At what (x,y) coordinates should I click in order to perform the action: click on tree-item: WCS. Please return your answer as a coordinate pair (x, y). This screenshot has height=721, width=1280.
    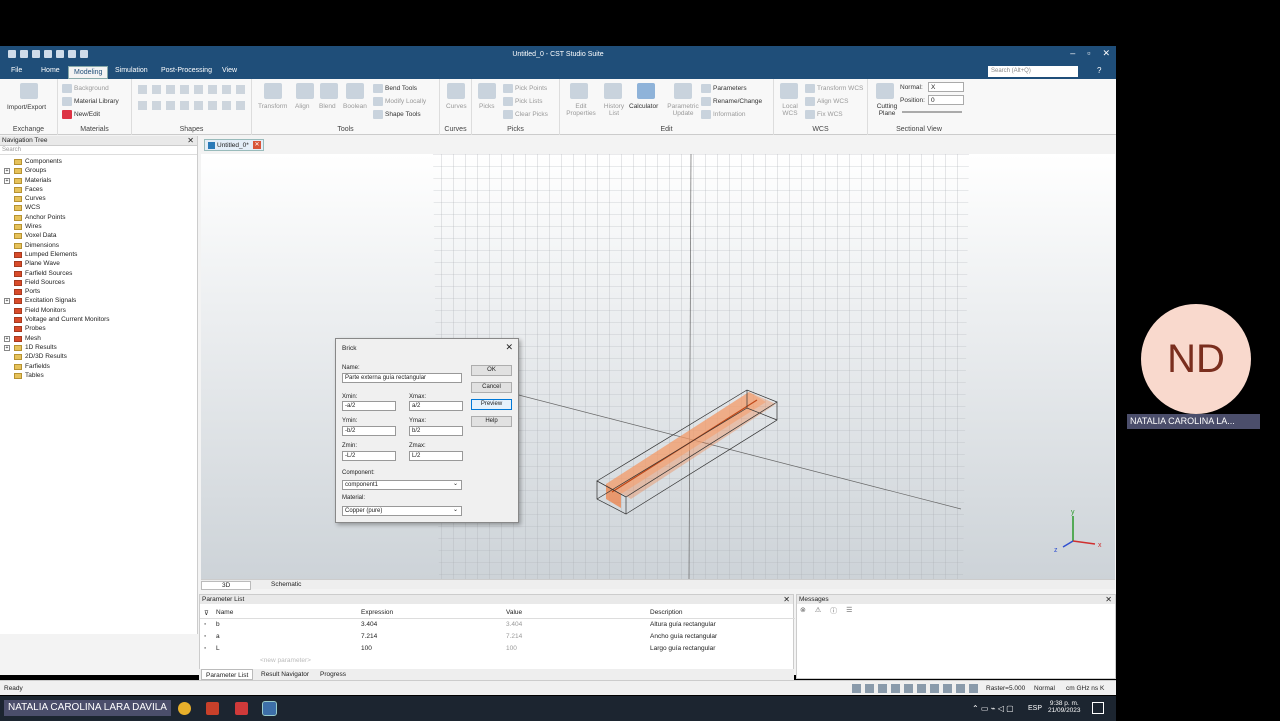
    Looking at the image, I should click on (98, 207).